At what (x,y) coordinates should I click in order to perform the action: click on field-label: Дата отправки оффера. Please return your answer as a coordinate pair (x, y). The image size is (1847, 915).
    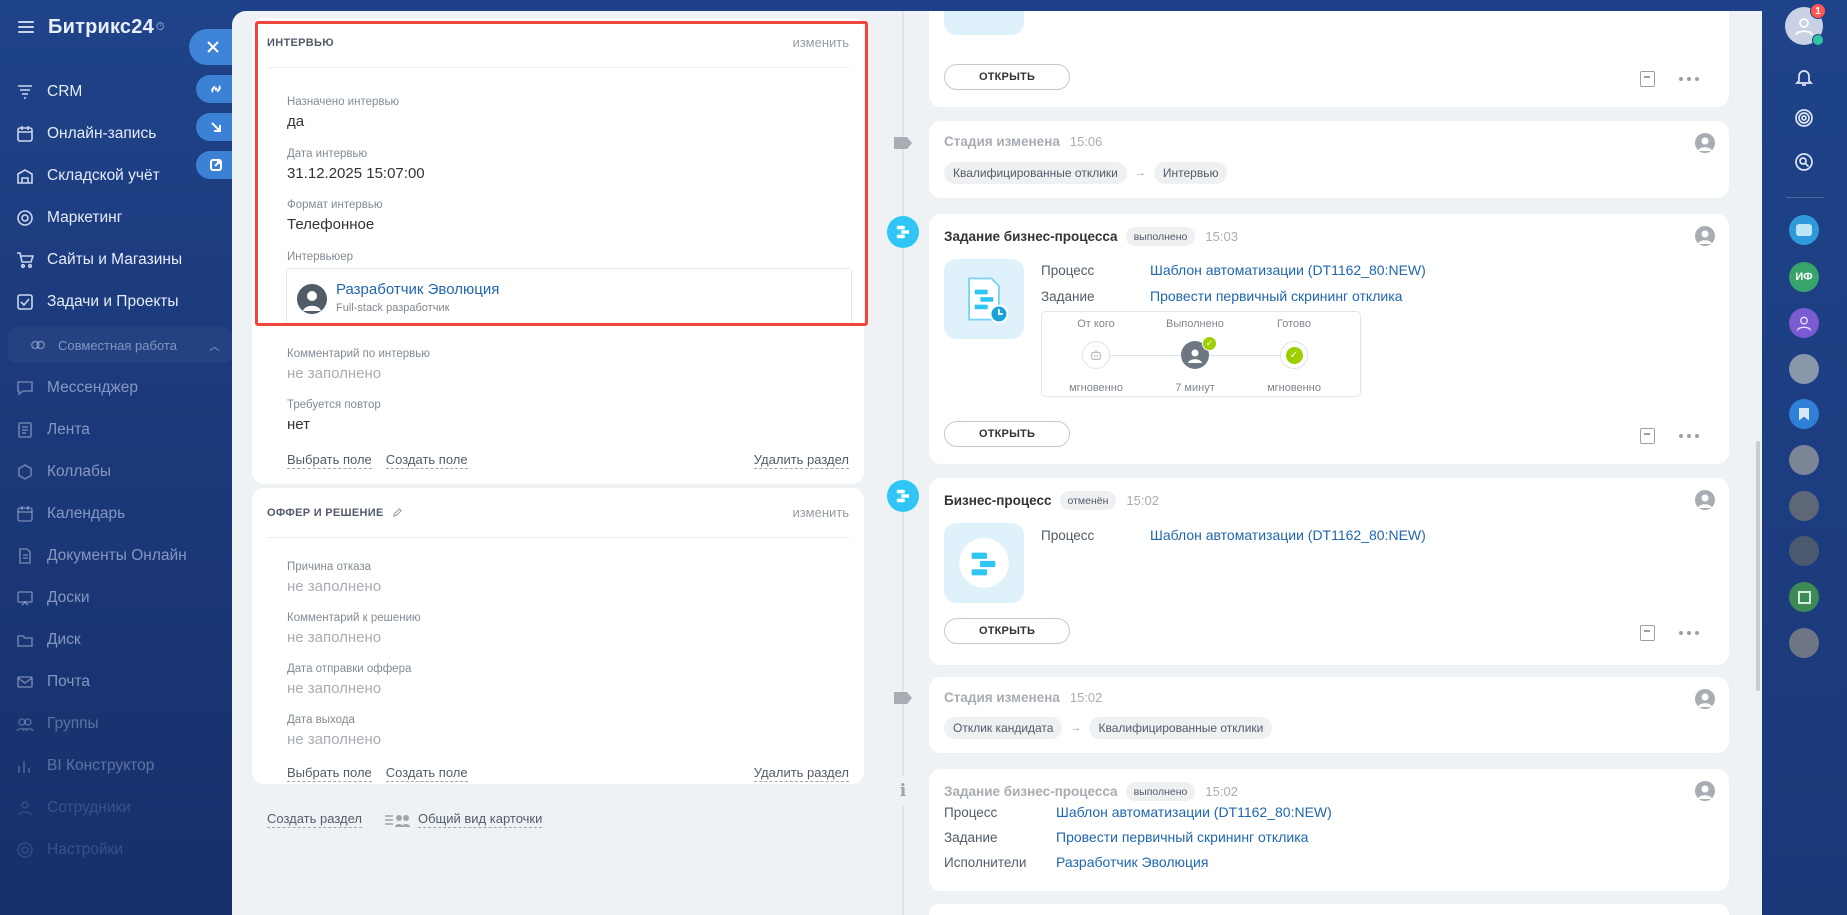
    Looking at the image, I should click on (349, 669).